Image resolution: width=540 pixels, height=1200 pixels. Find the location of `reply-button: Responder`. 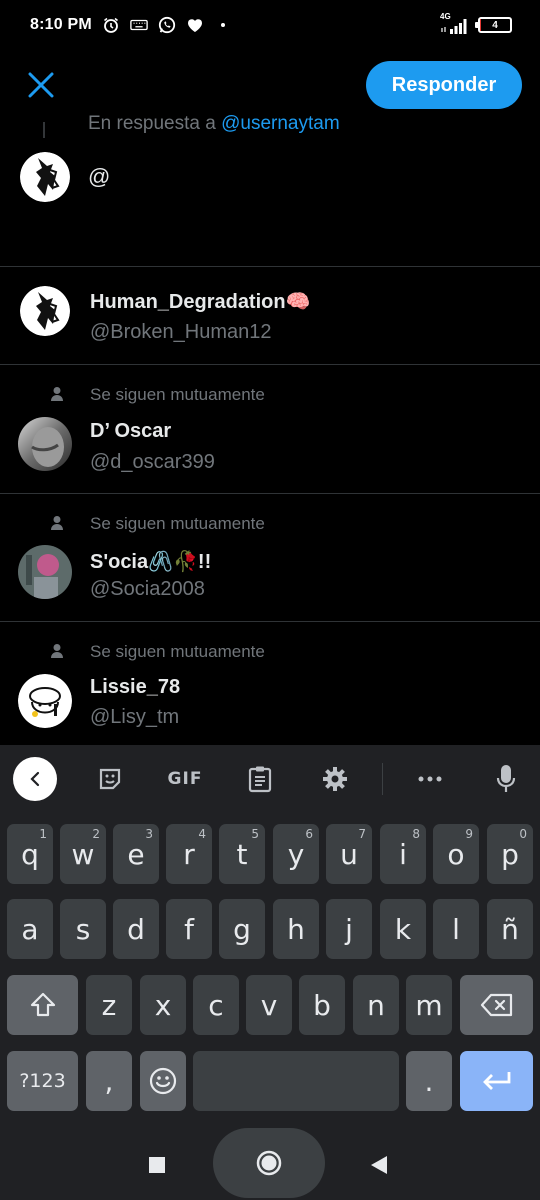

reply-button: Responder is located at coordinates (444, 85).